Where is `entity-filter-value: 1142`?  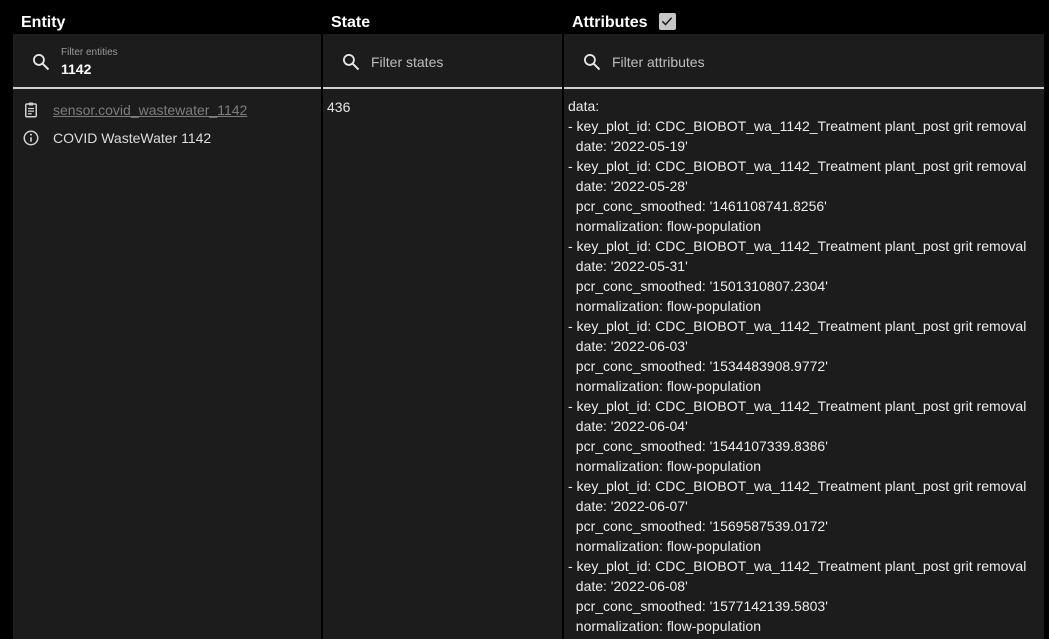
entity-filter-value: 1142 is located at coordinates (76, 69).